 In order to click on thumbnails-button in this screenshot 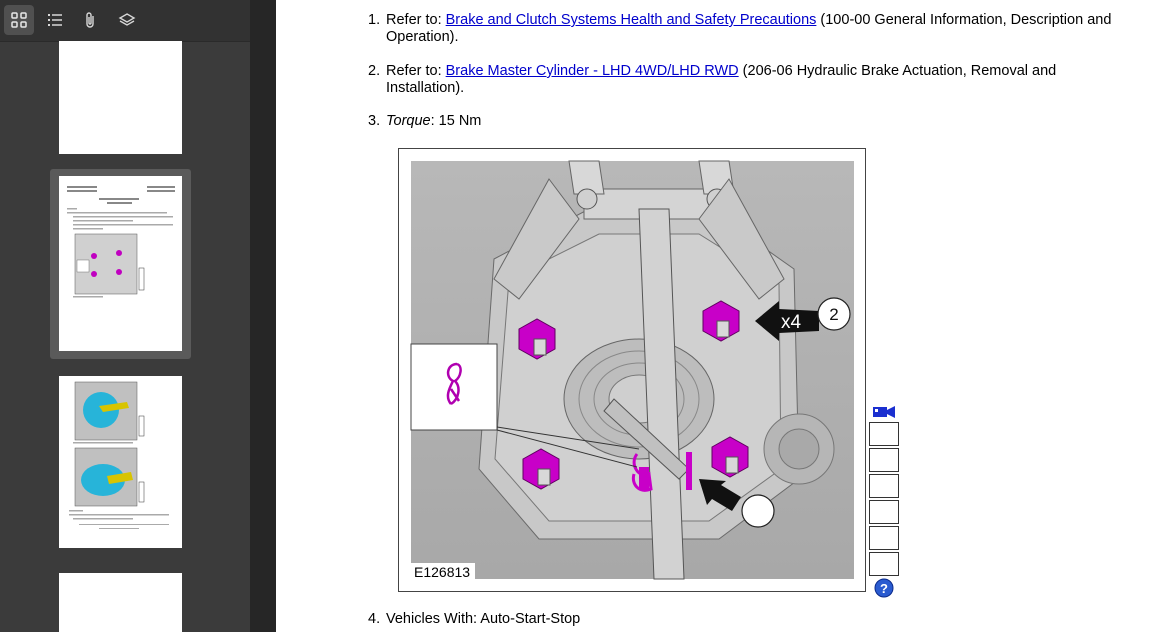, I will do `click(19, 20)`.